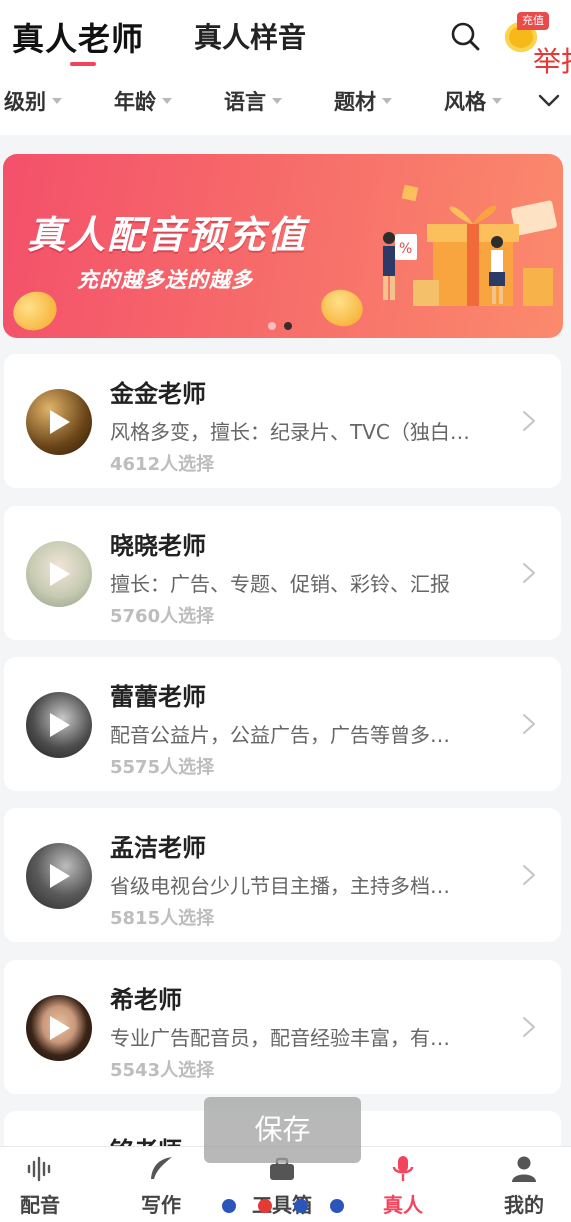 This screenshot has width=571, height=1222. Describe the element at coordinates (158, 697) in the screenshot. I see `teacher-name: 蕾蕾老师` at that location.